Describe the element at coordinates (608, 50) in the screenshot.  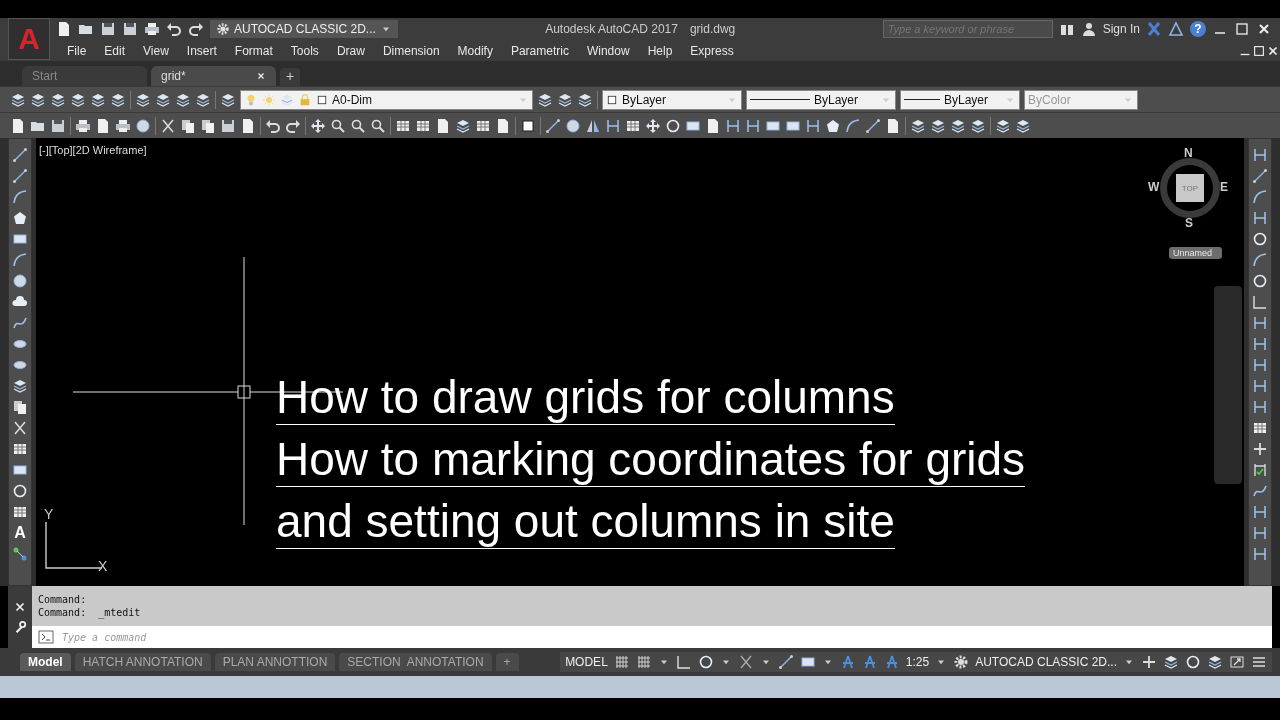
I see `menu-item: Window` at that location.